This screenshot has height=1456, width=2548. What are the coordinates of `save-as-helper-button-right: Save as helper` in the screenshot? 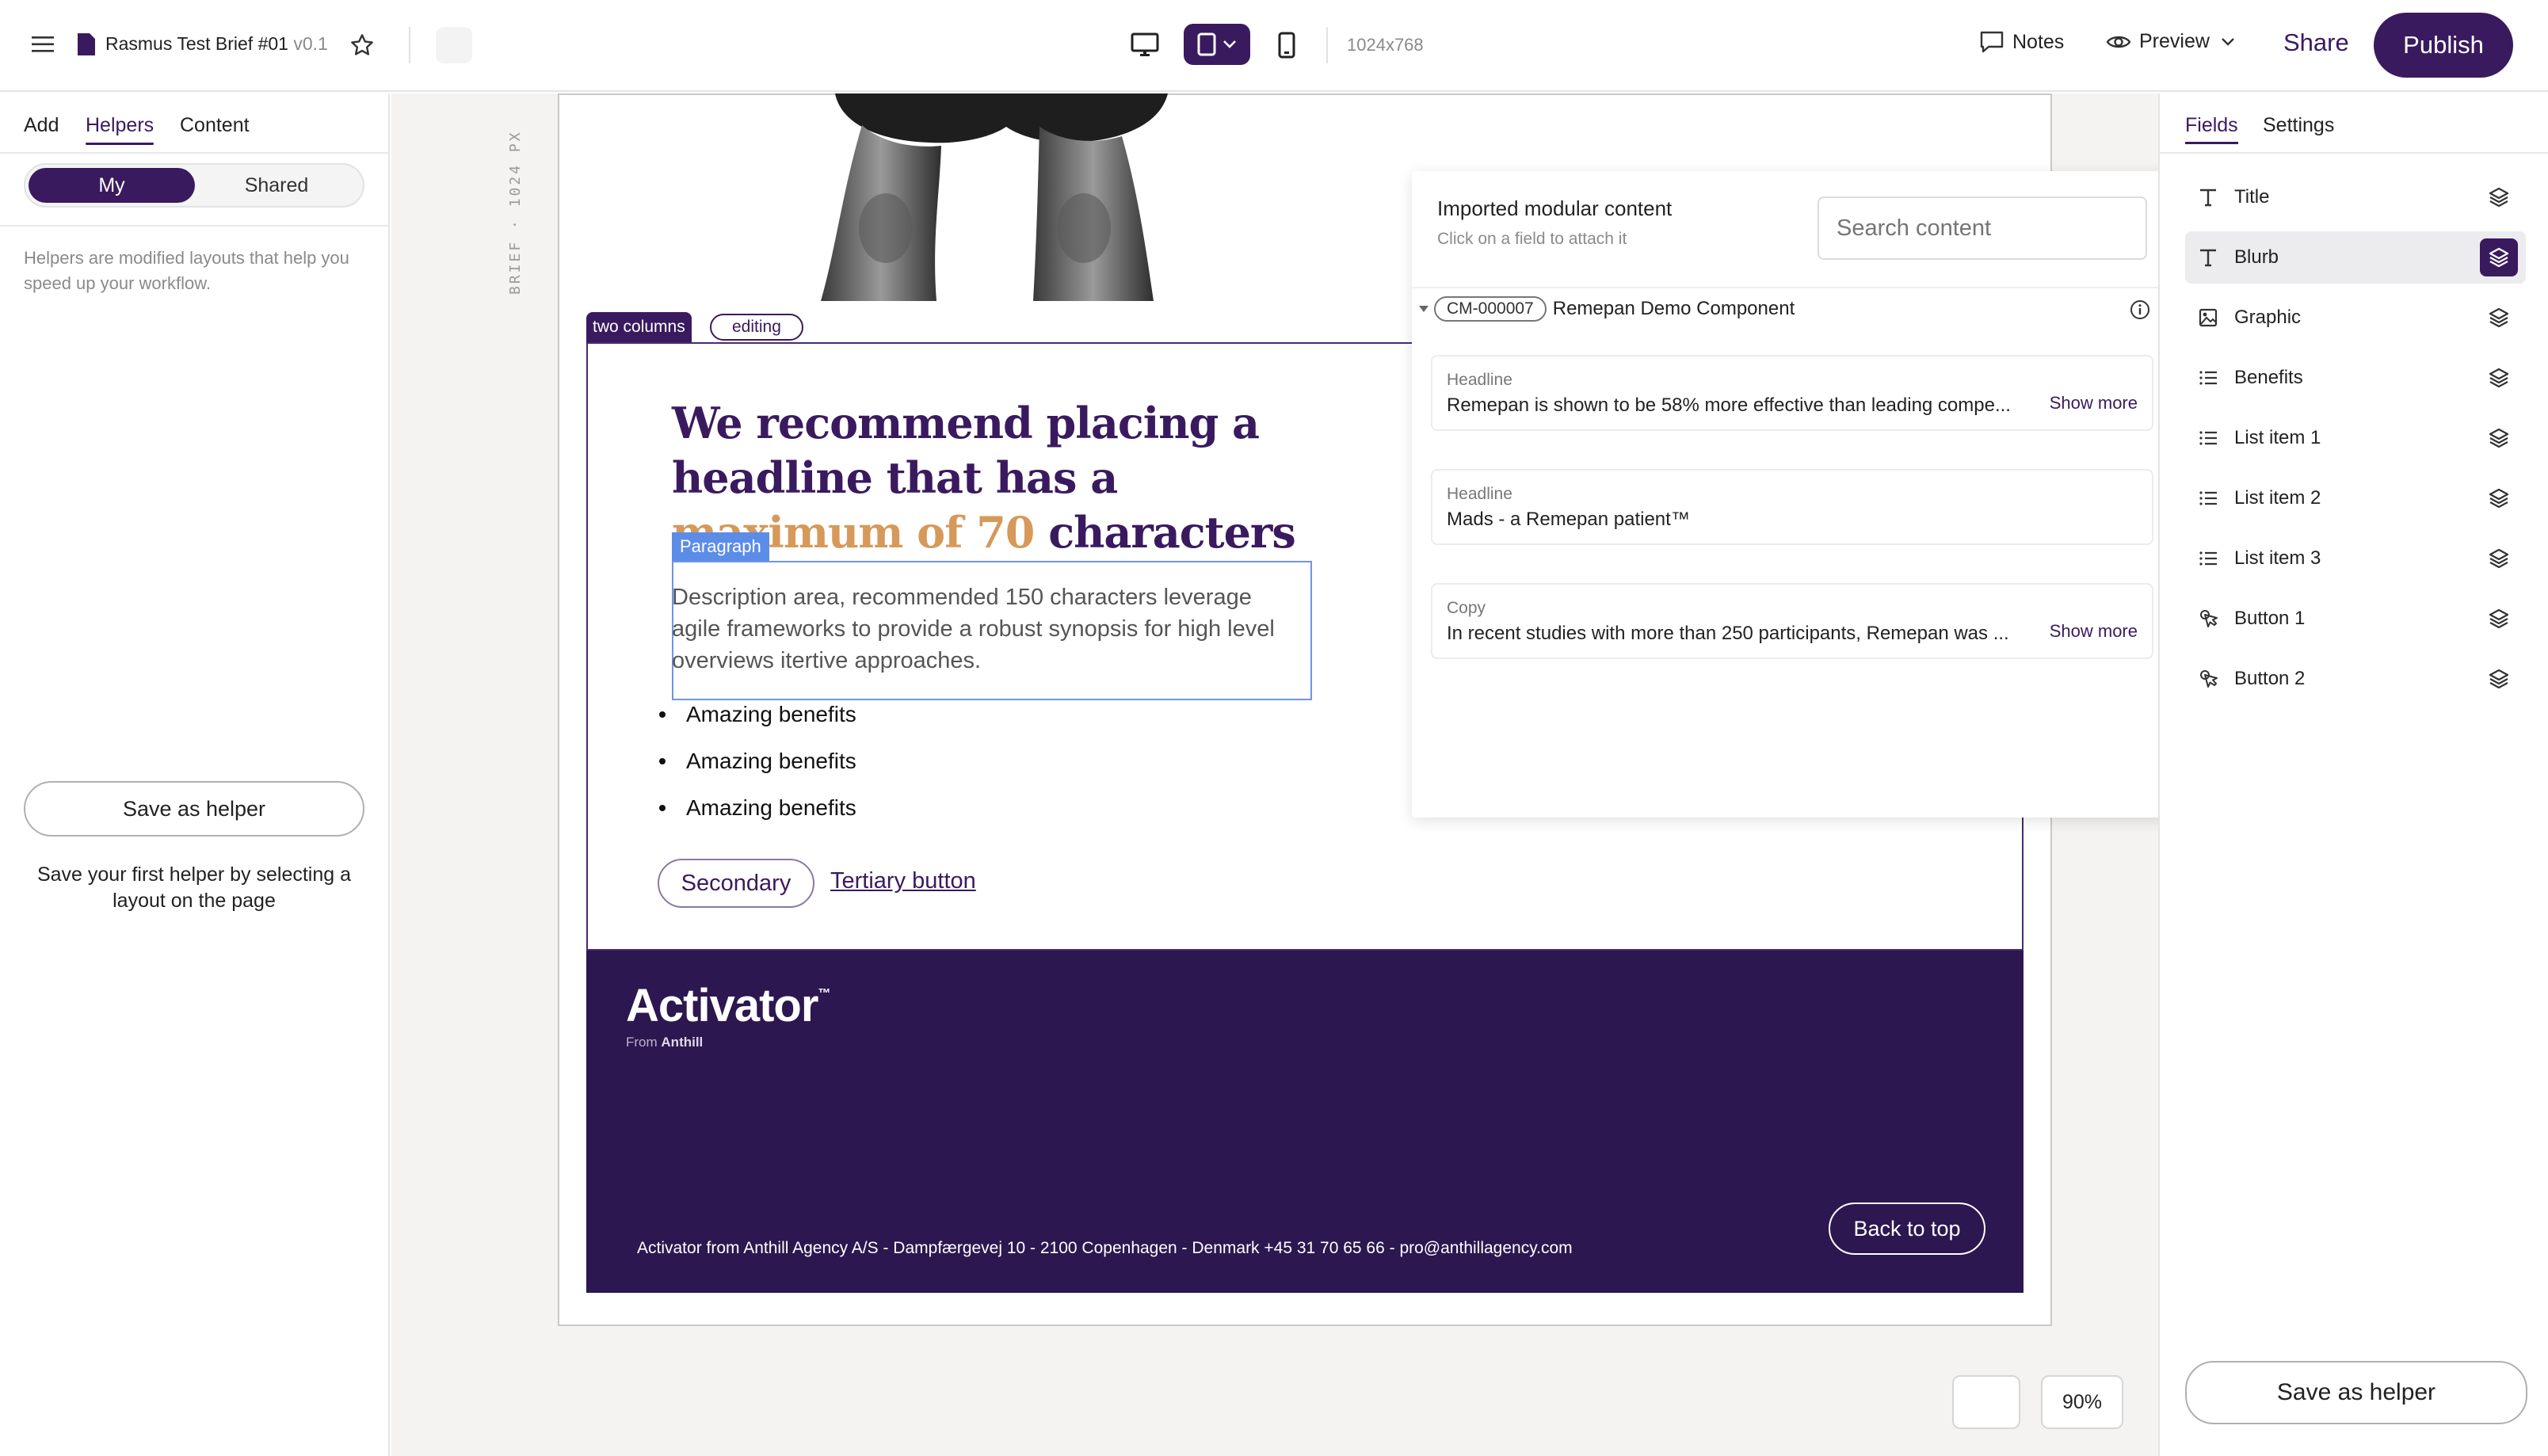 It's located at (2356, 1392).